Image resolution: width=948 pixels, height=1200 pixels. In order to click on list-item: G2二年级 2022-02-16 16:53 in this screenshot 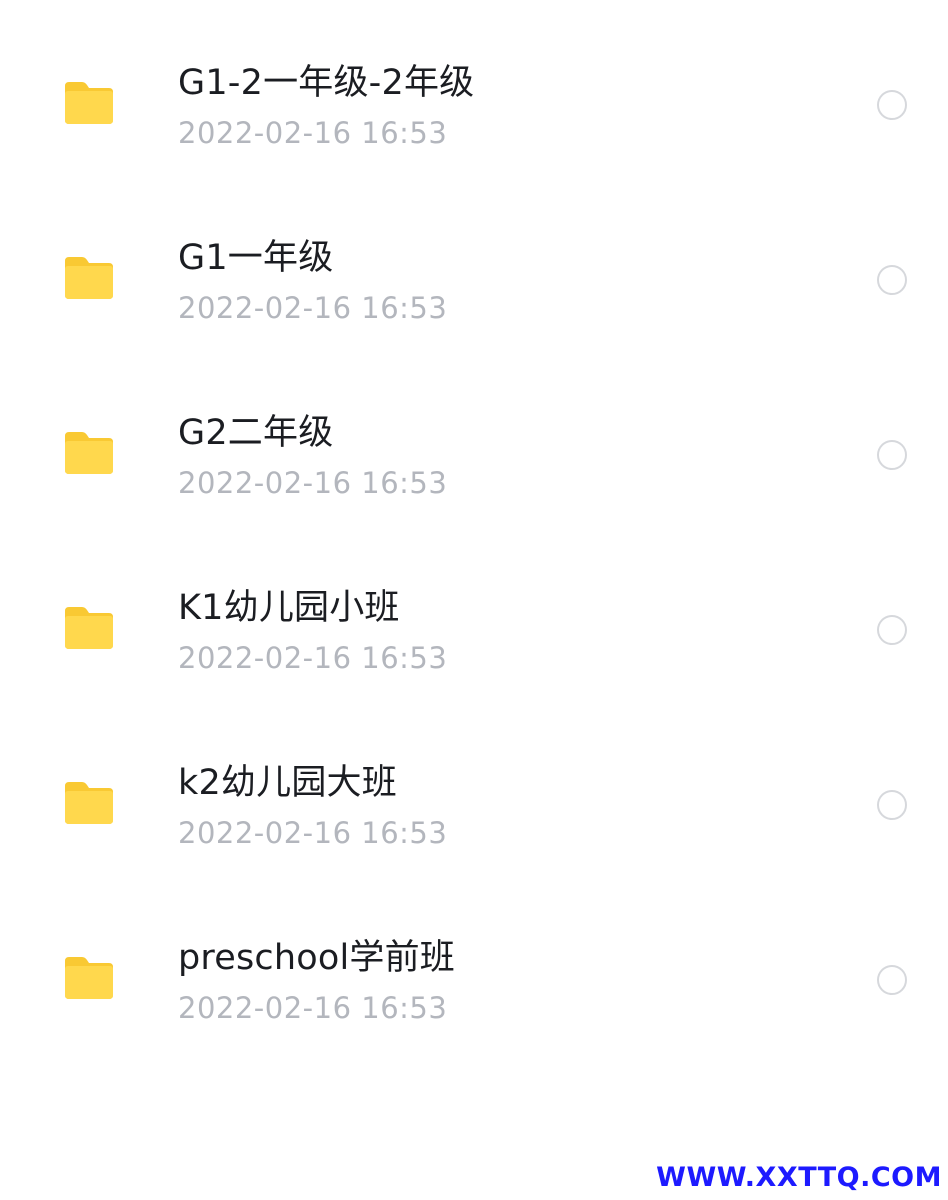, I will do `click(474, 454)`.